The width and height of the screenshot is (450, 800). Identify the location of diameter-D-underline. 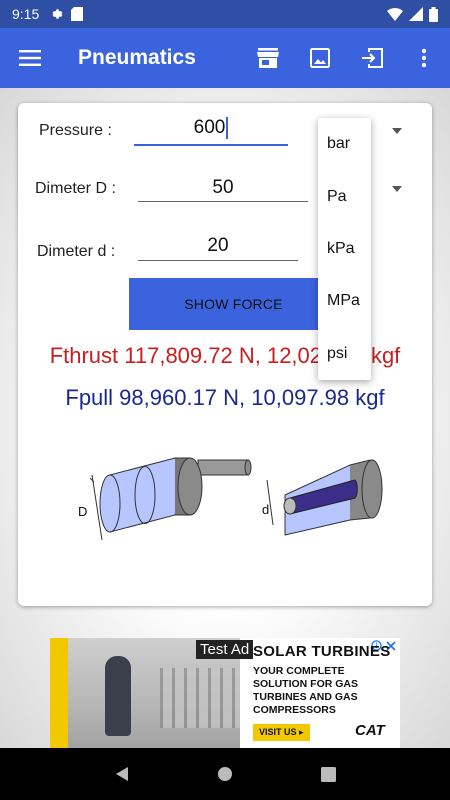
(223, 201).